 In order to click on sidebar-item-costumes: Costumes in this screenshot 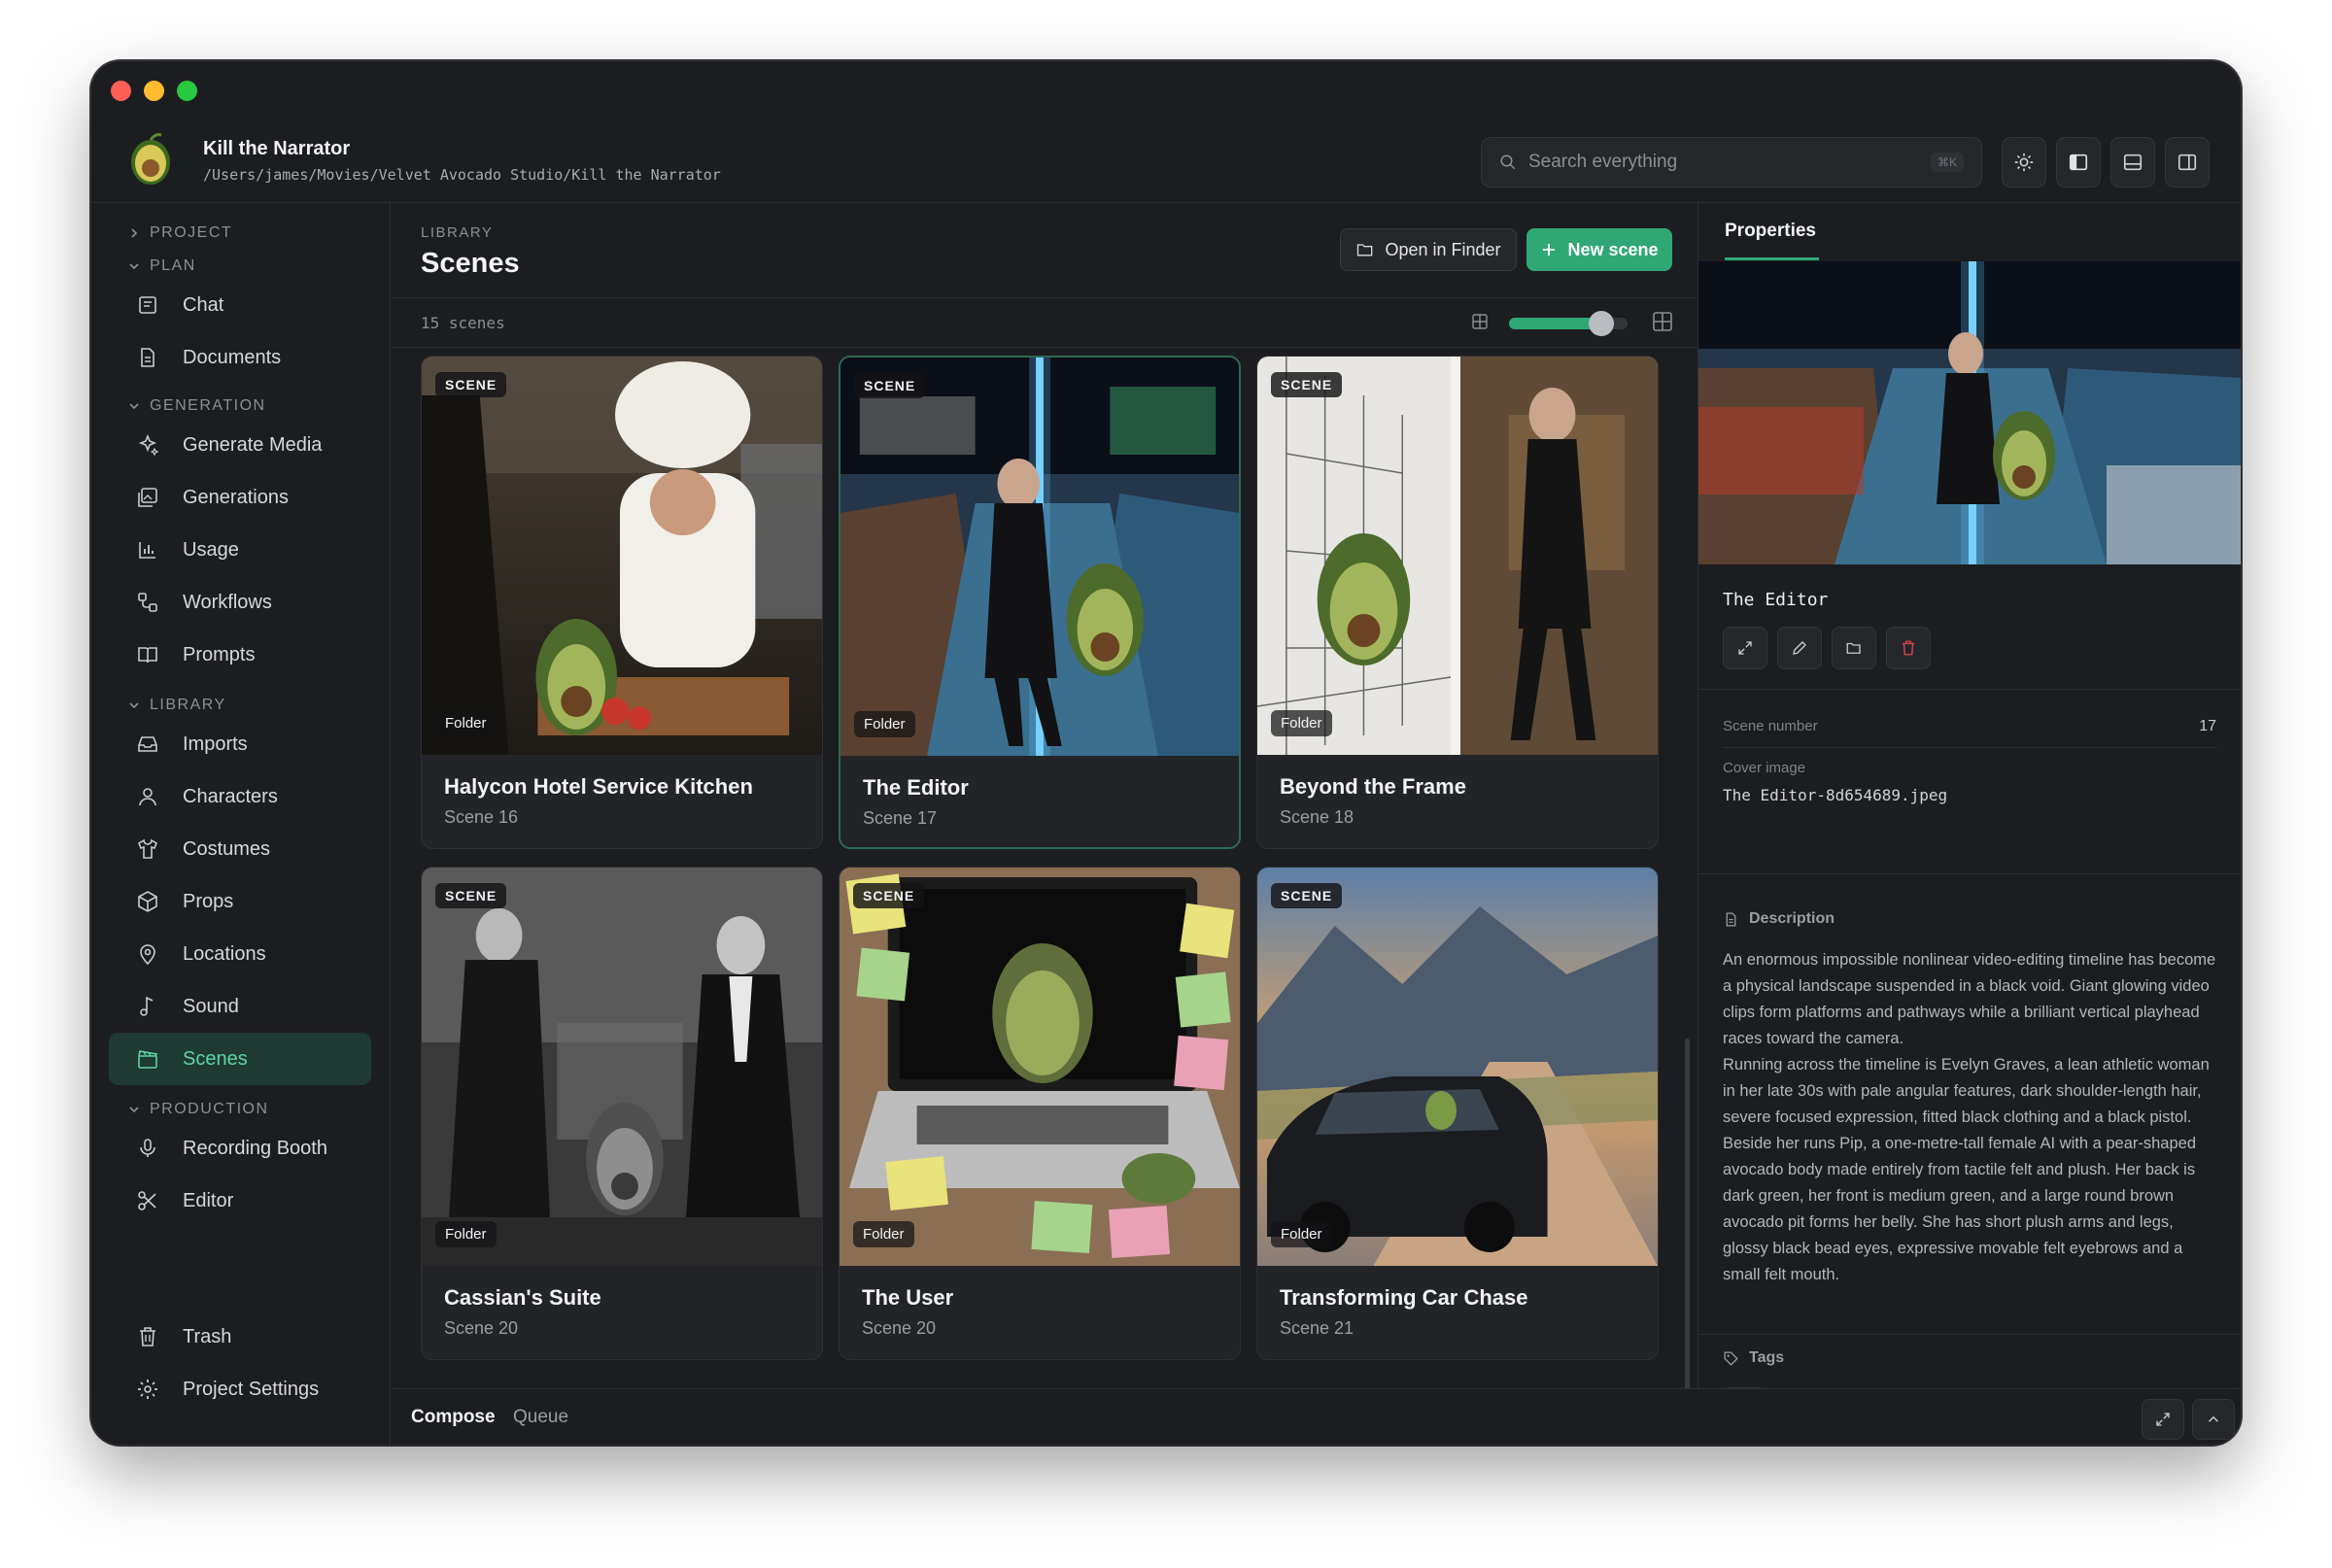, I will do `click(240, 849)`.